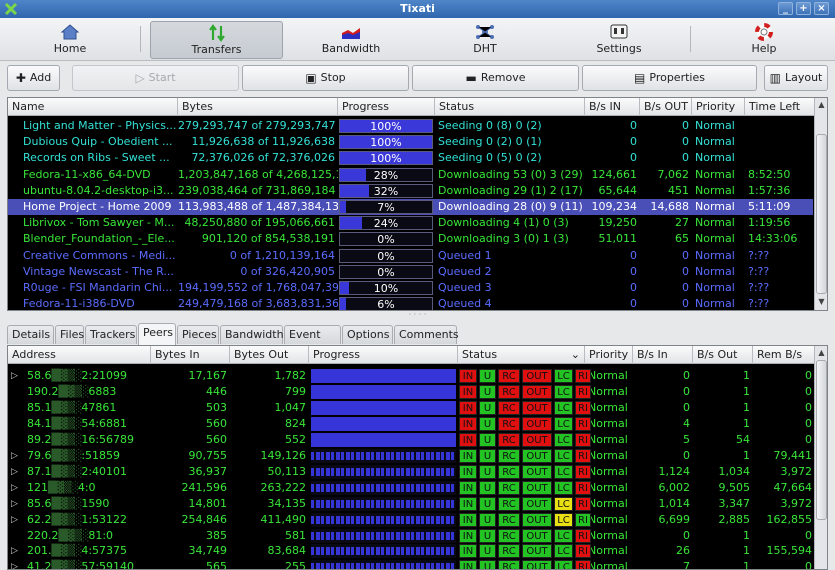 The image size is (835, 570). I want to click on help-button: Help, so click(764, 40).